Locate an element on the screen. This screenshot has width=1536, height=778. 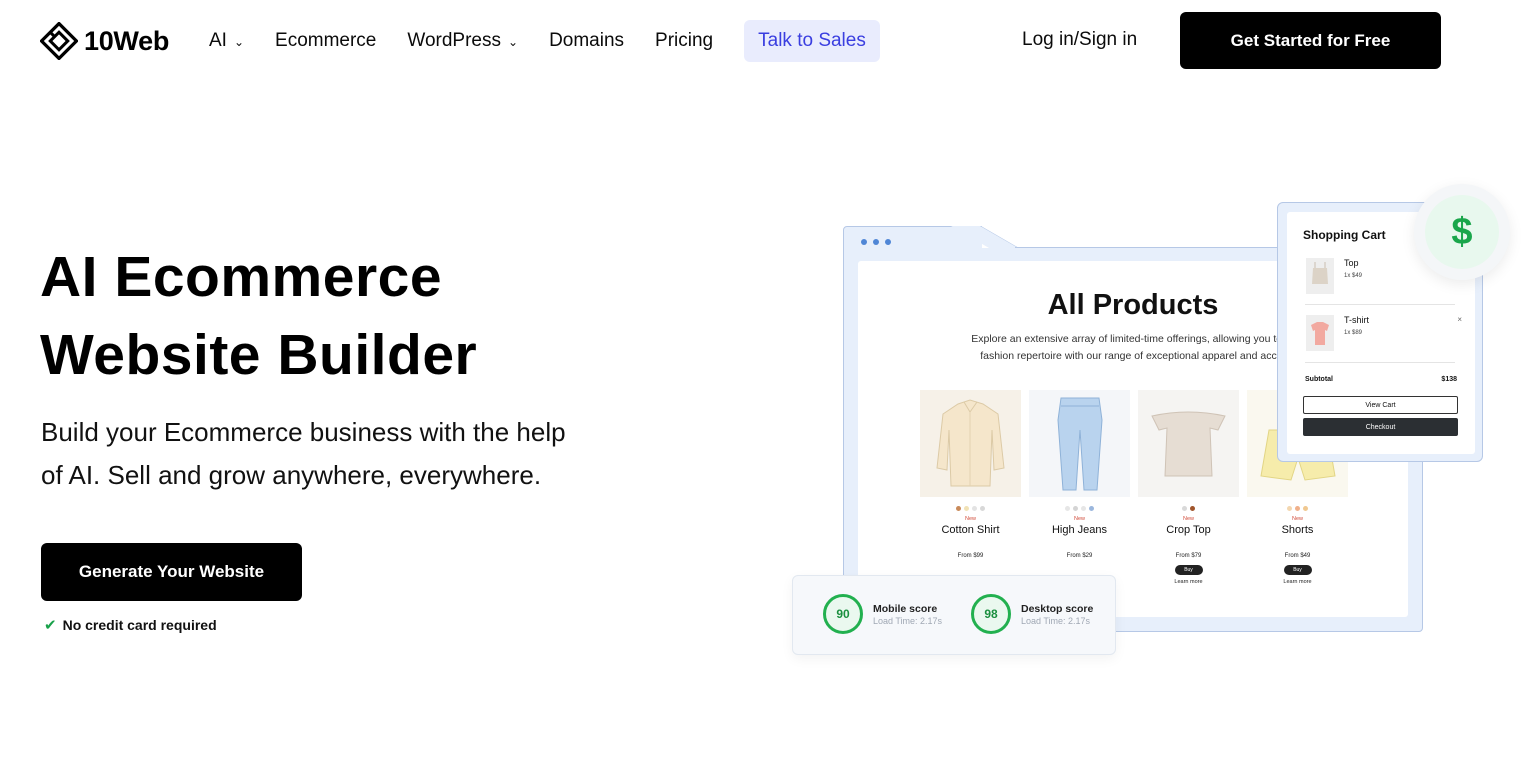
hero-title-line: Website Builder is located at coordinates (259, 355).